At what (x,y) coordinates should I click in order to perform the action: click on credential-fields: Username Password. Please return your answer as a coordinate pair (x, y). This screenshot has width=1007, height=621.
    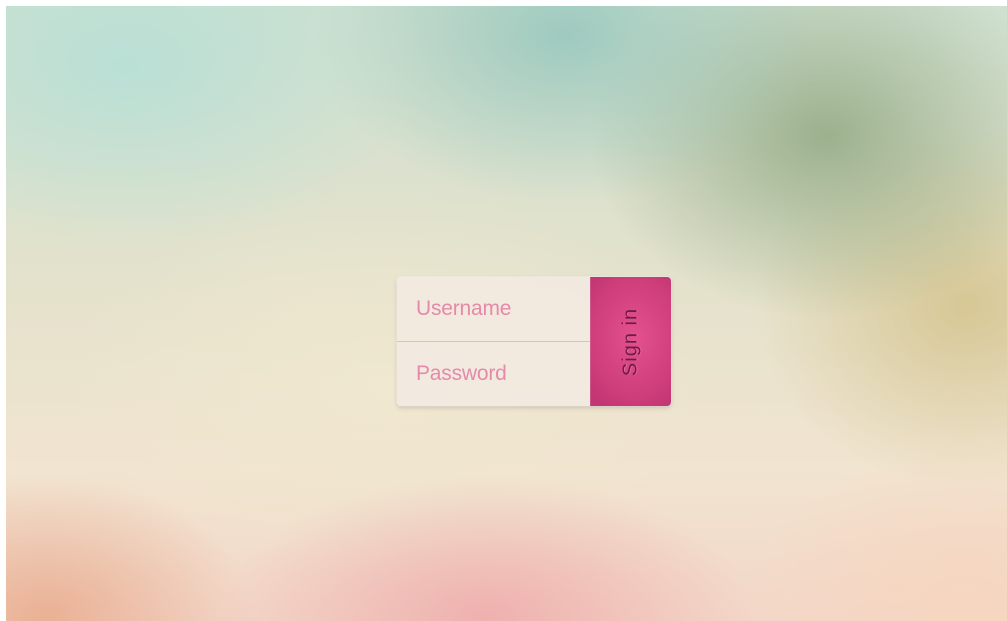
    Looking at the image, I should click on (493, 341).